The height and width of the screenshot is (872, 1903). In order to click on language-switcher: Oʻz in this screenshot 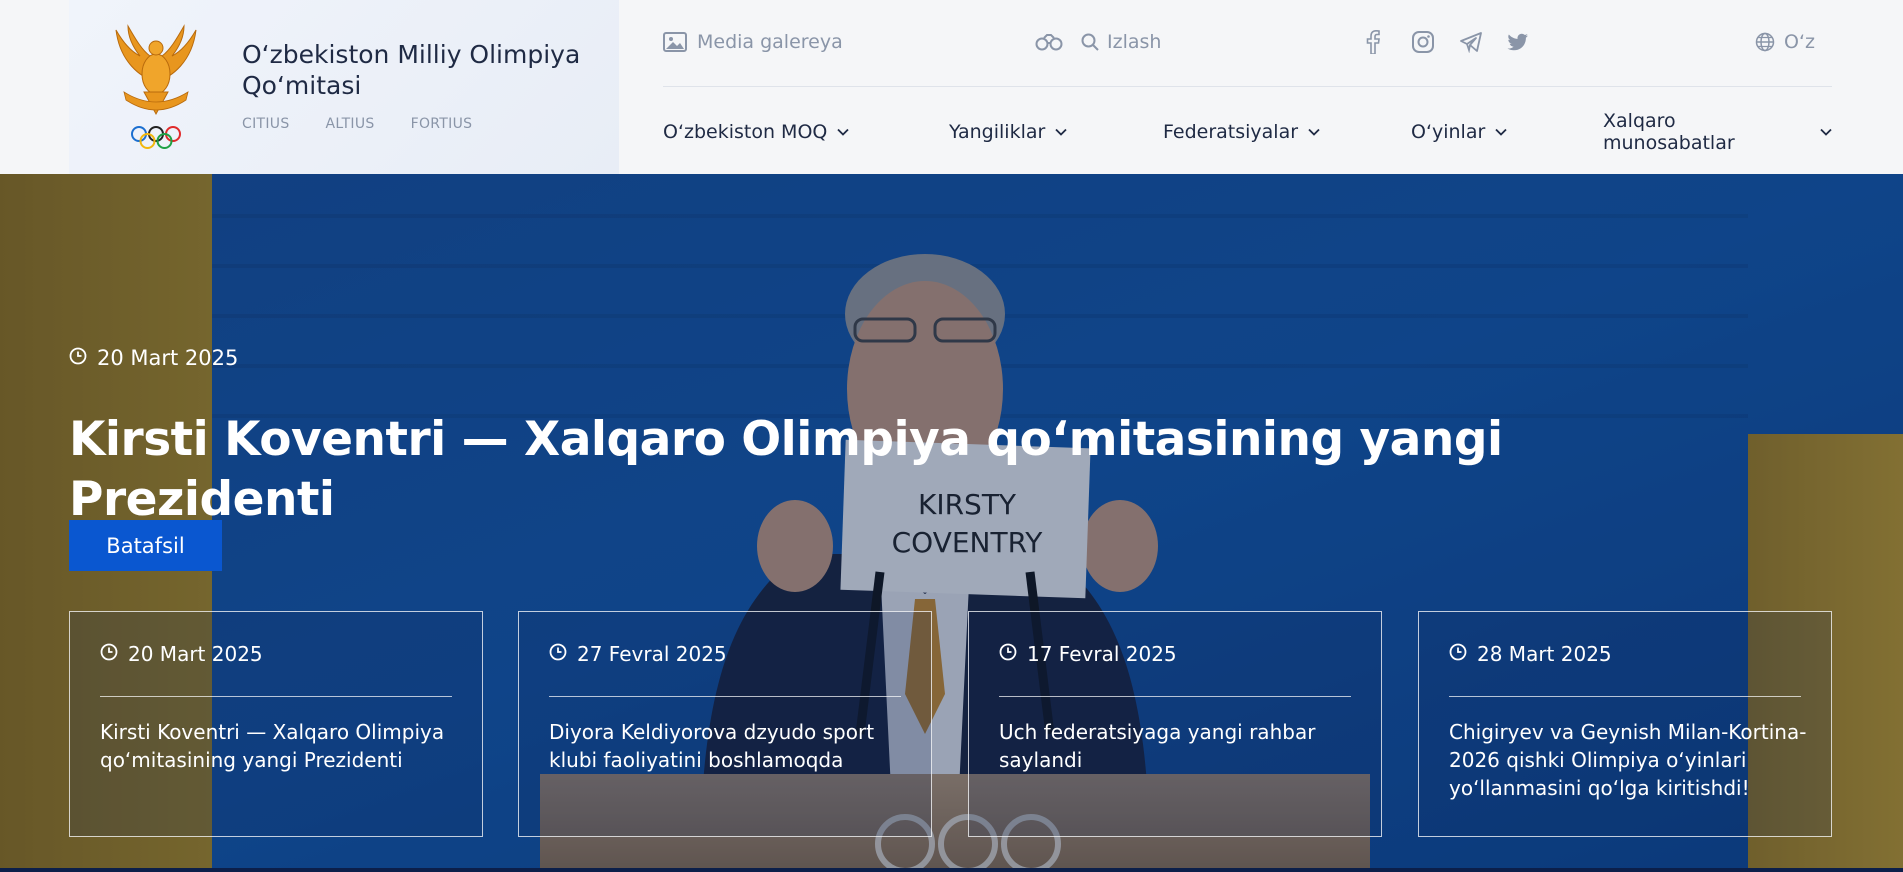, I will do `click(1785, 42)`.